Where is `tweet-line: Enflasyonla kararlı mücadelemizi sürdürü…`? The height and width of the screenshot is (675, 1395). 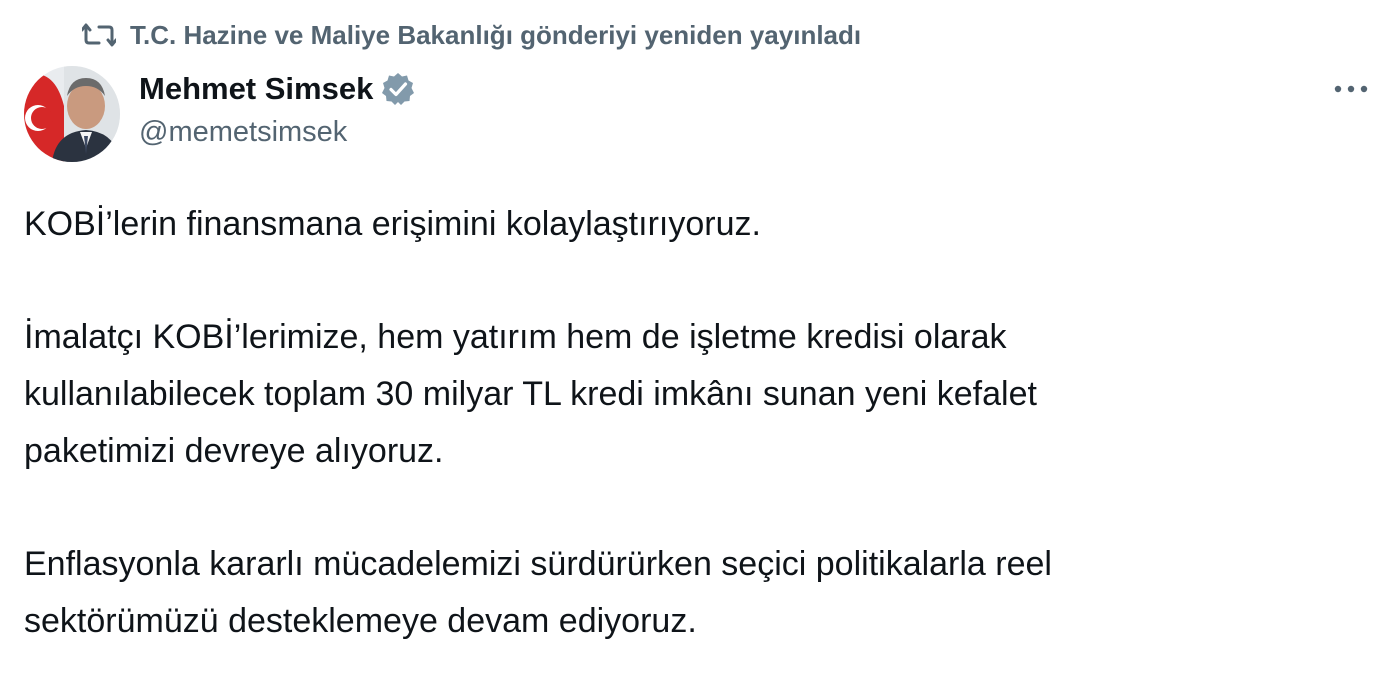
tweet-line: Enflasyonla kararlı mücadelemizi sürdürü… is located at coordinates (538, 564).